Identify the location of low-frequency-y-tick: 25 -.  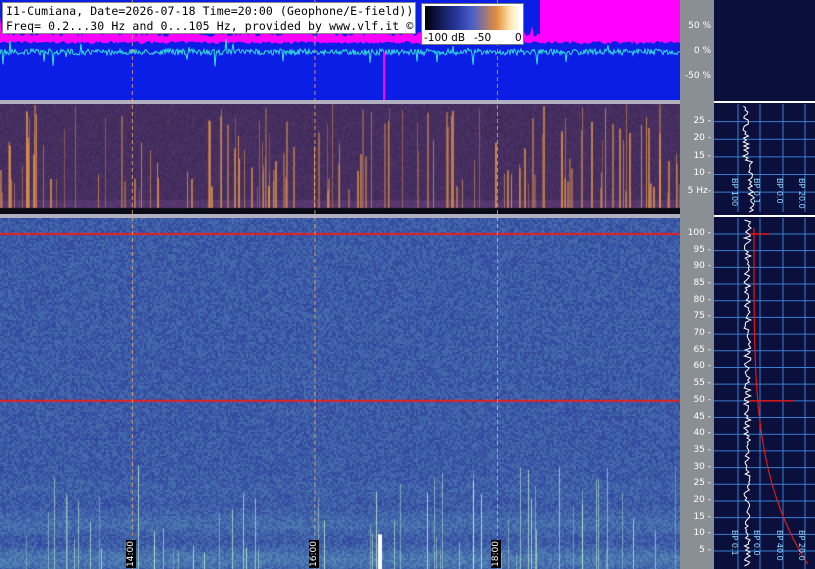
(702, 120).